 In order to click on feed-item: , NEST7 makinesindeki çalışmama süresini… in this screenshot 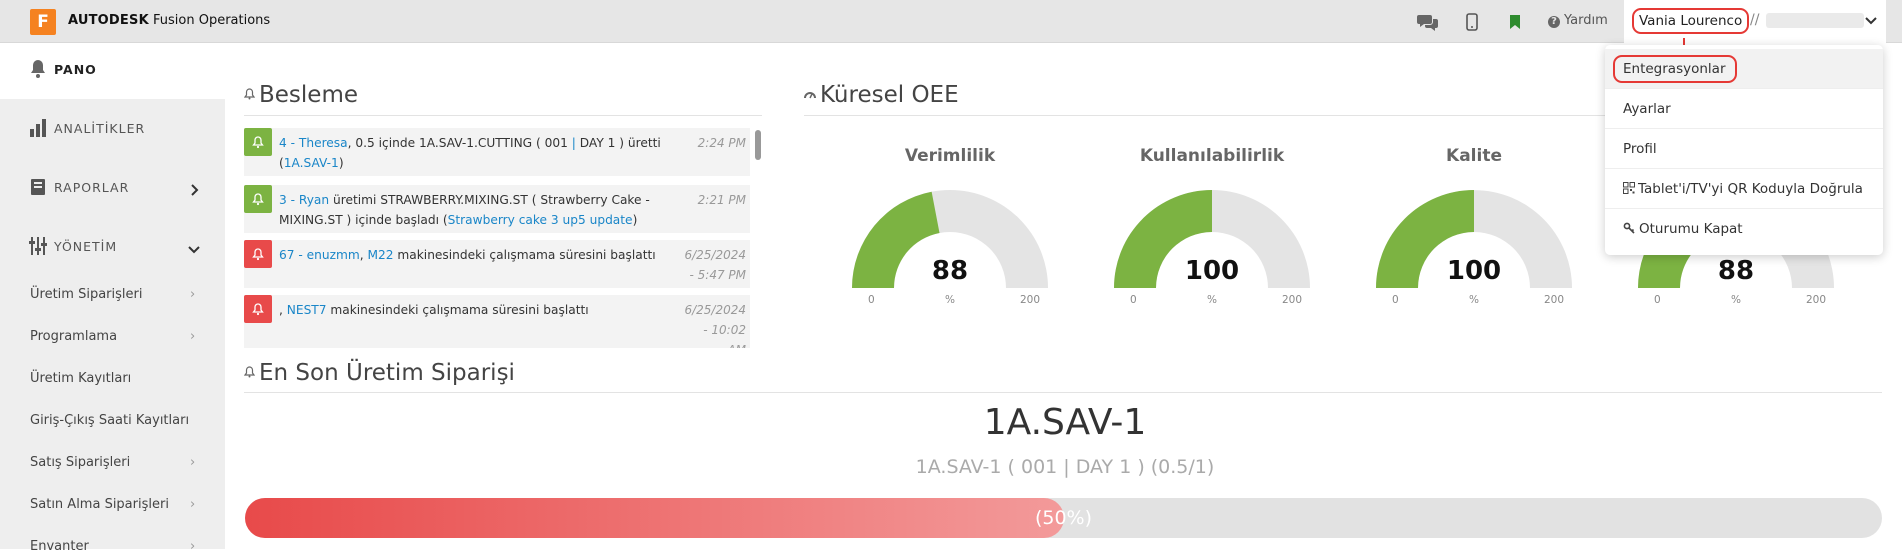, I will do `click(497, 321)`.